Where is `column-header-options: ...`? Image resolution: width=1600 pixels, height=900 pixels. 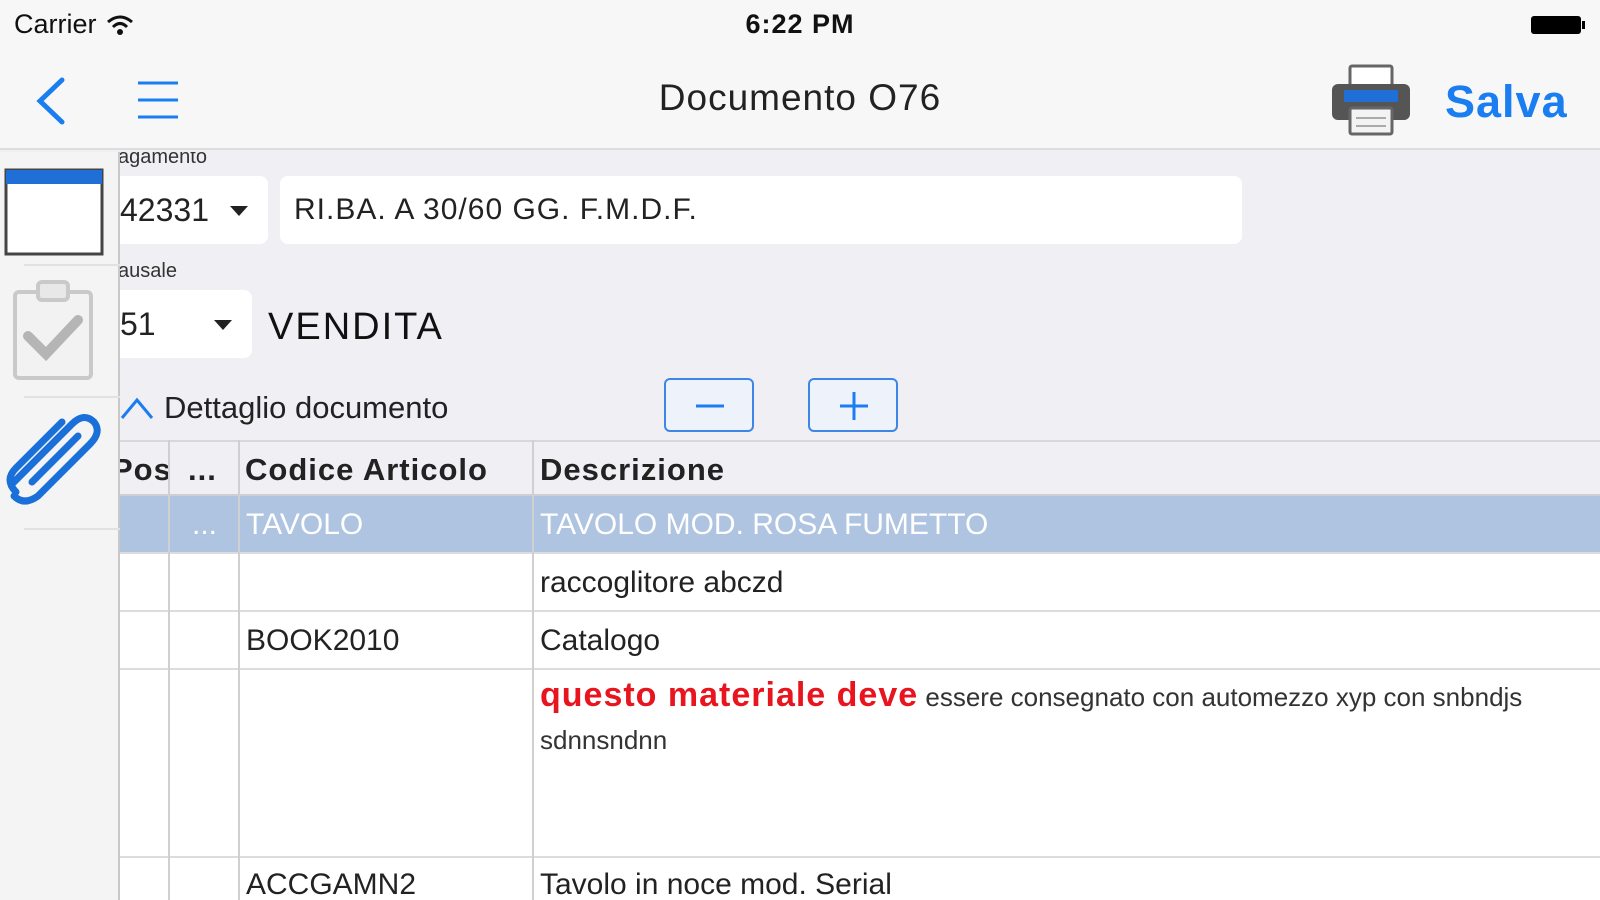
column-header-options: ... is located at coordinates (213, 470).